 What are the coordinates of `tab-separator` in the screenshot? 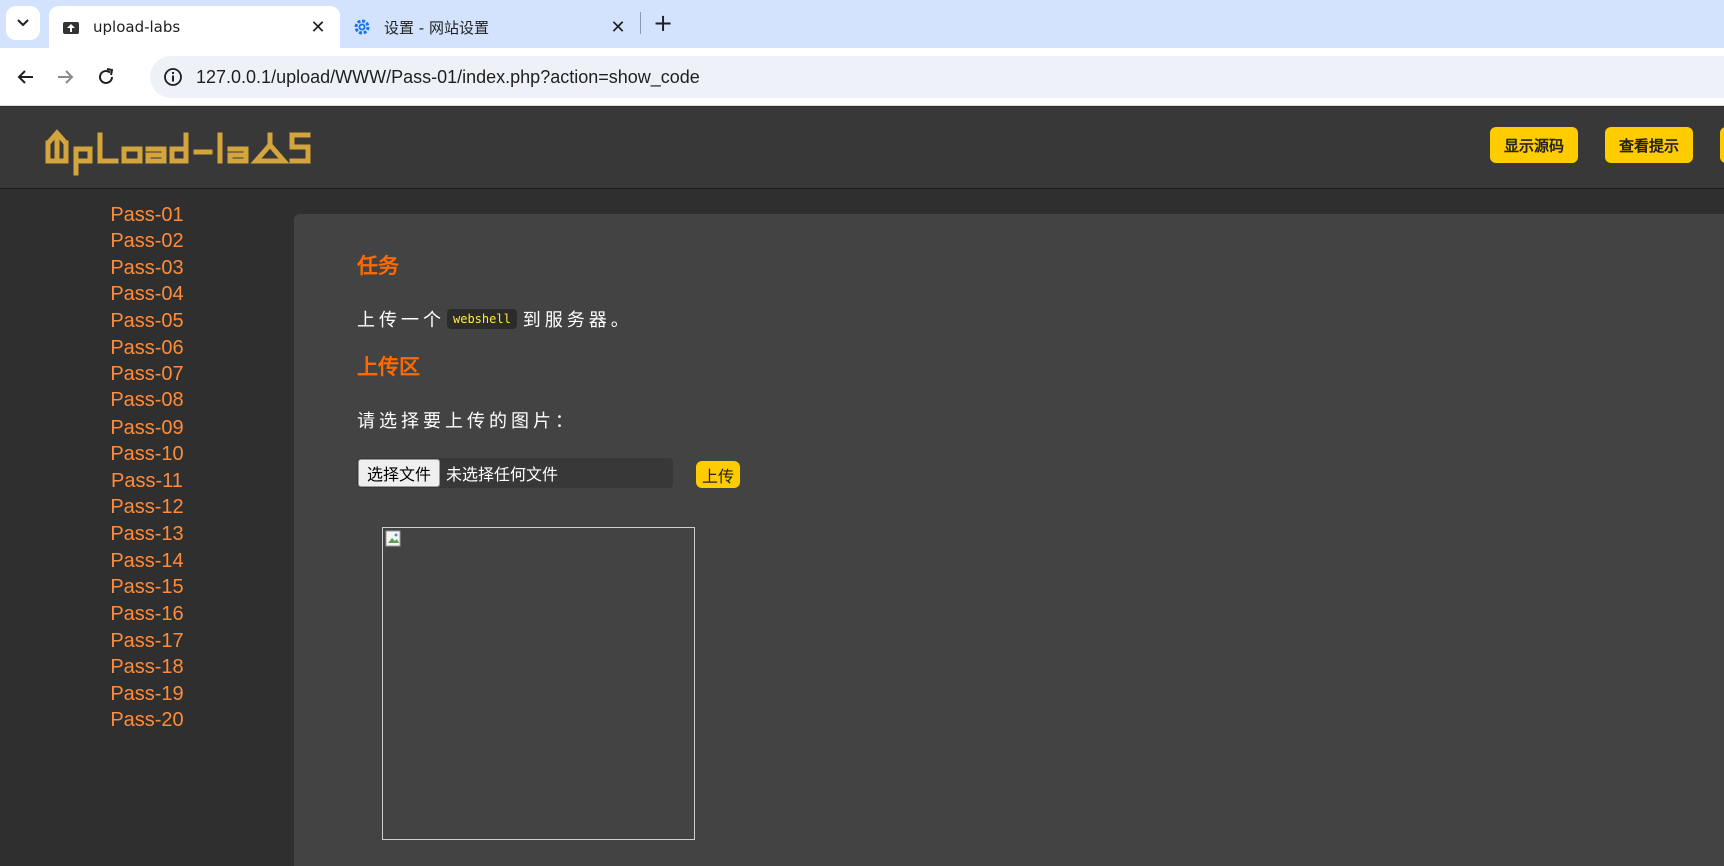 It's located at (640, 23).